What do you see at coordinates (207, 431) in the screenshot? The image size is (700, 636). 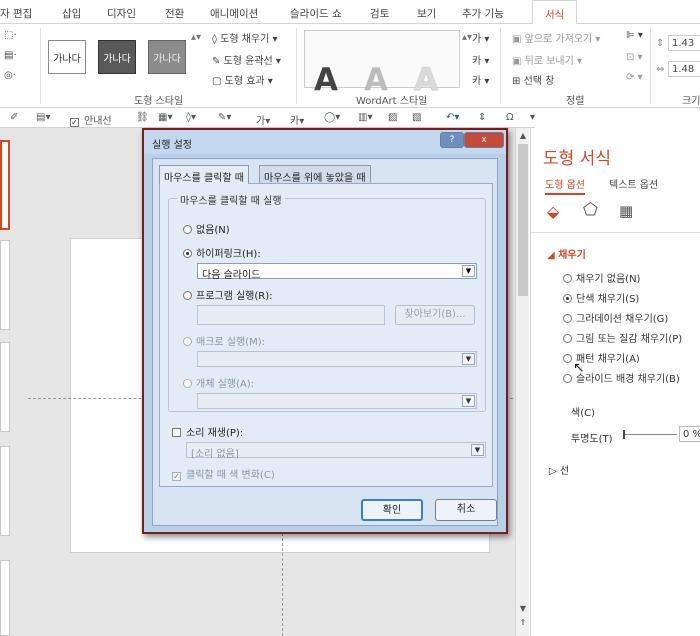 I see `play-sound-checkbox: 소리 재생(P):` at bounding box center [207, 431].